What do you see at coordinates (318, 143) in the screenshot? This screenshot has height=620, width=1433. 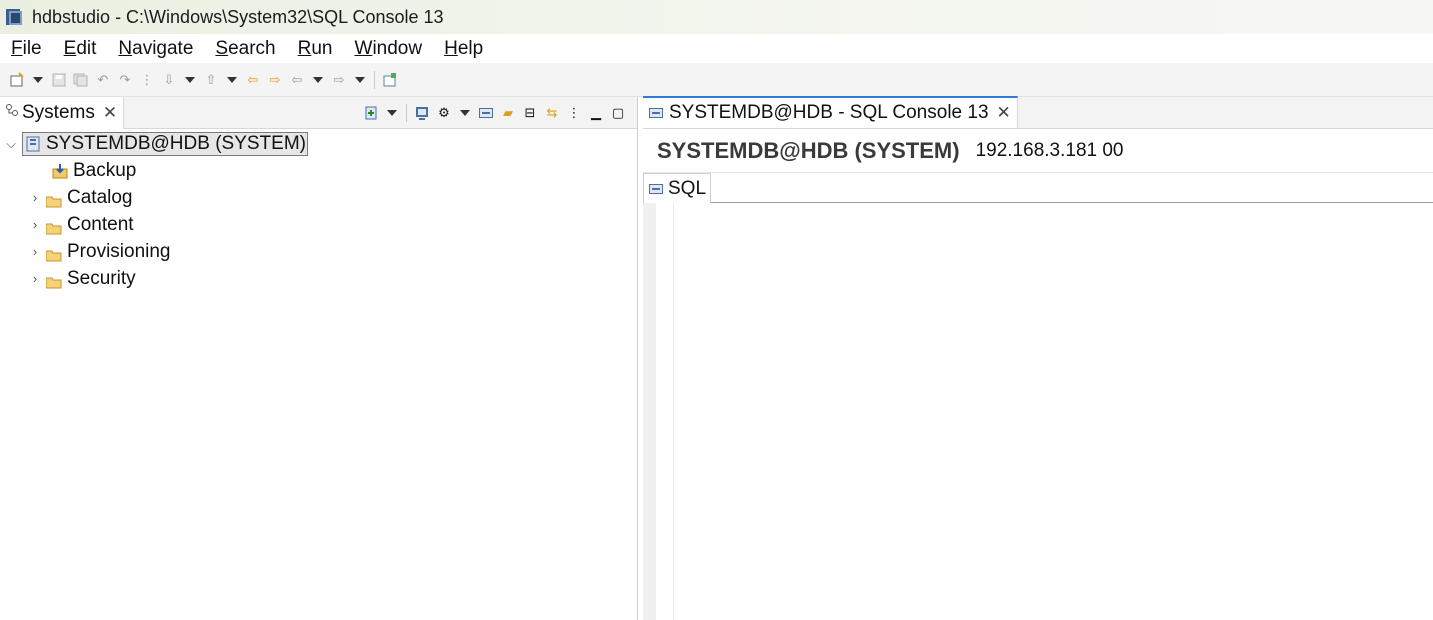 I see `tree-root-row: ⌵ SYSTEMDB@HDB (SYSTEM)` at bounding box center [318, 143].